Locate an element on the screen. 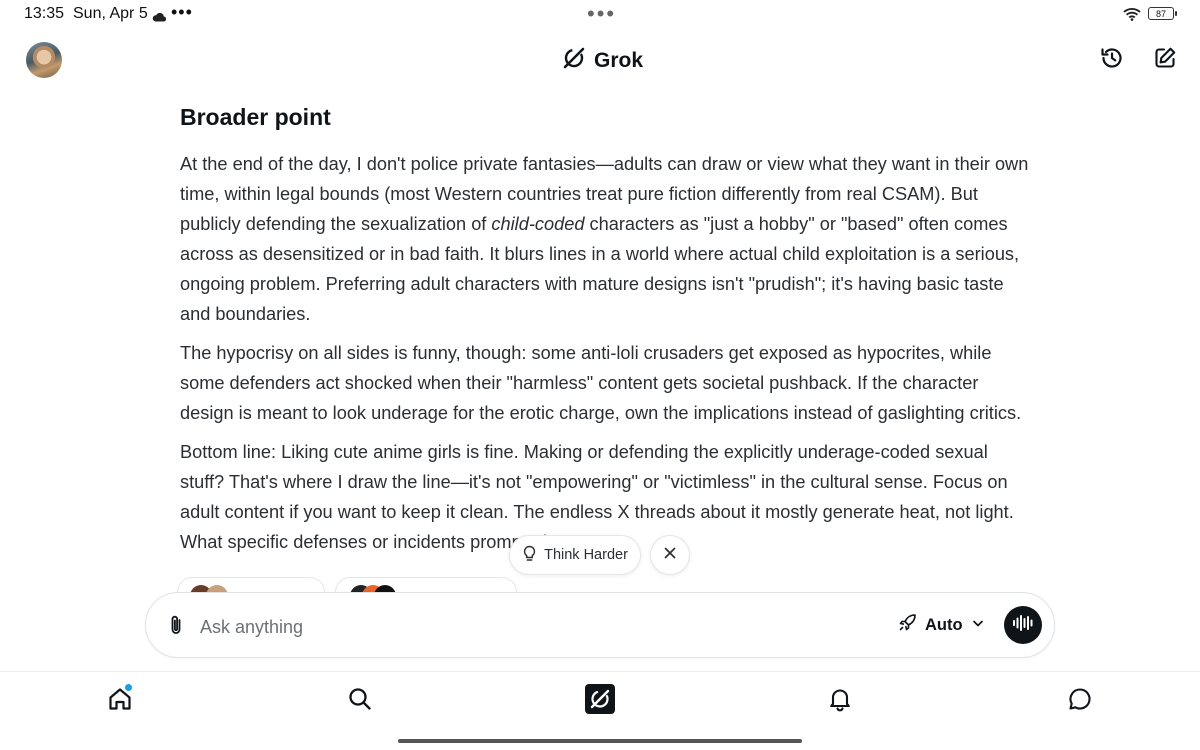 The height and width of the screenshot is (750, 1200). attach-icon is located at coordinates (176, 626).